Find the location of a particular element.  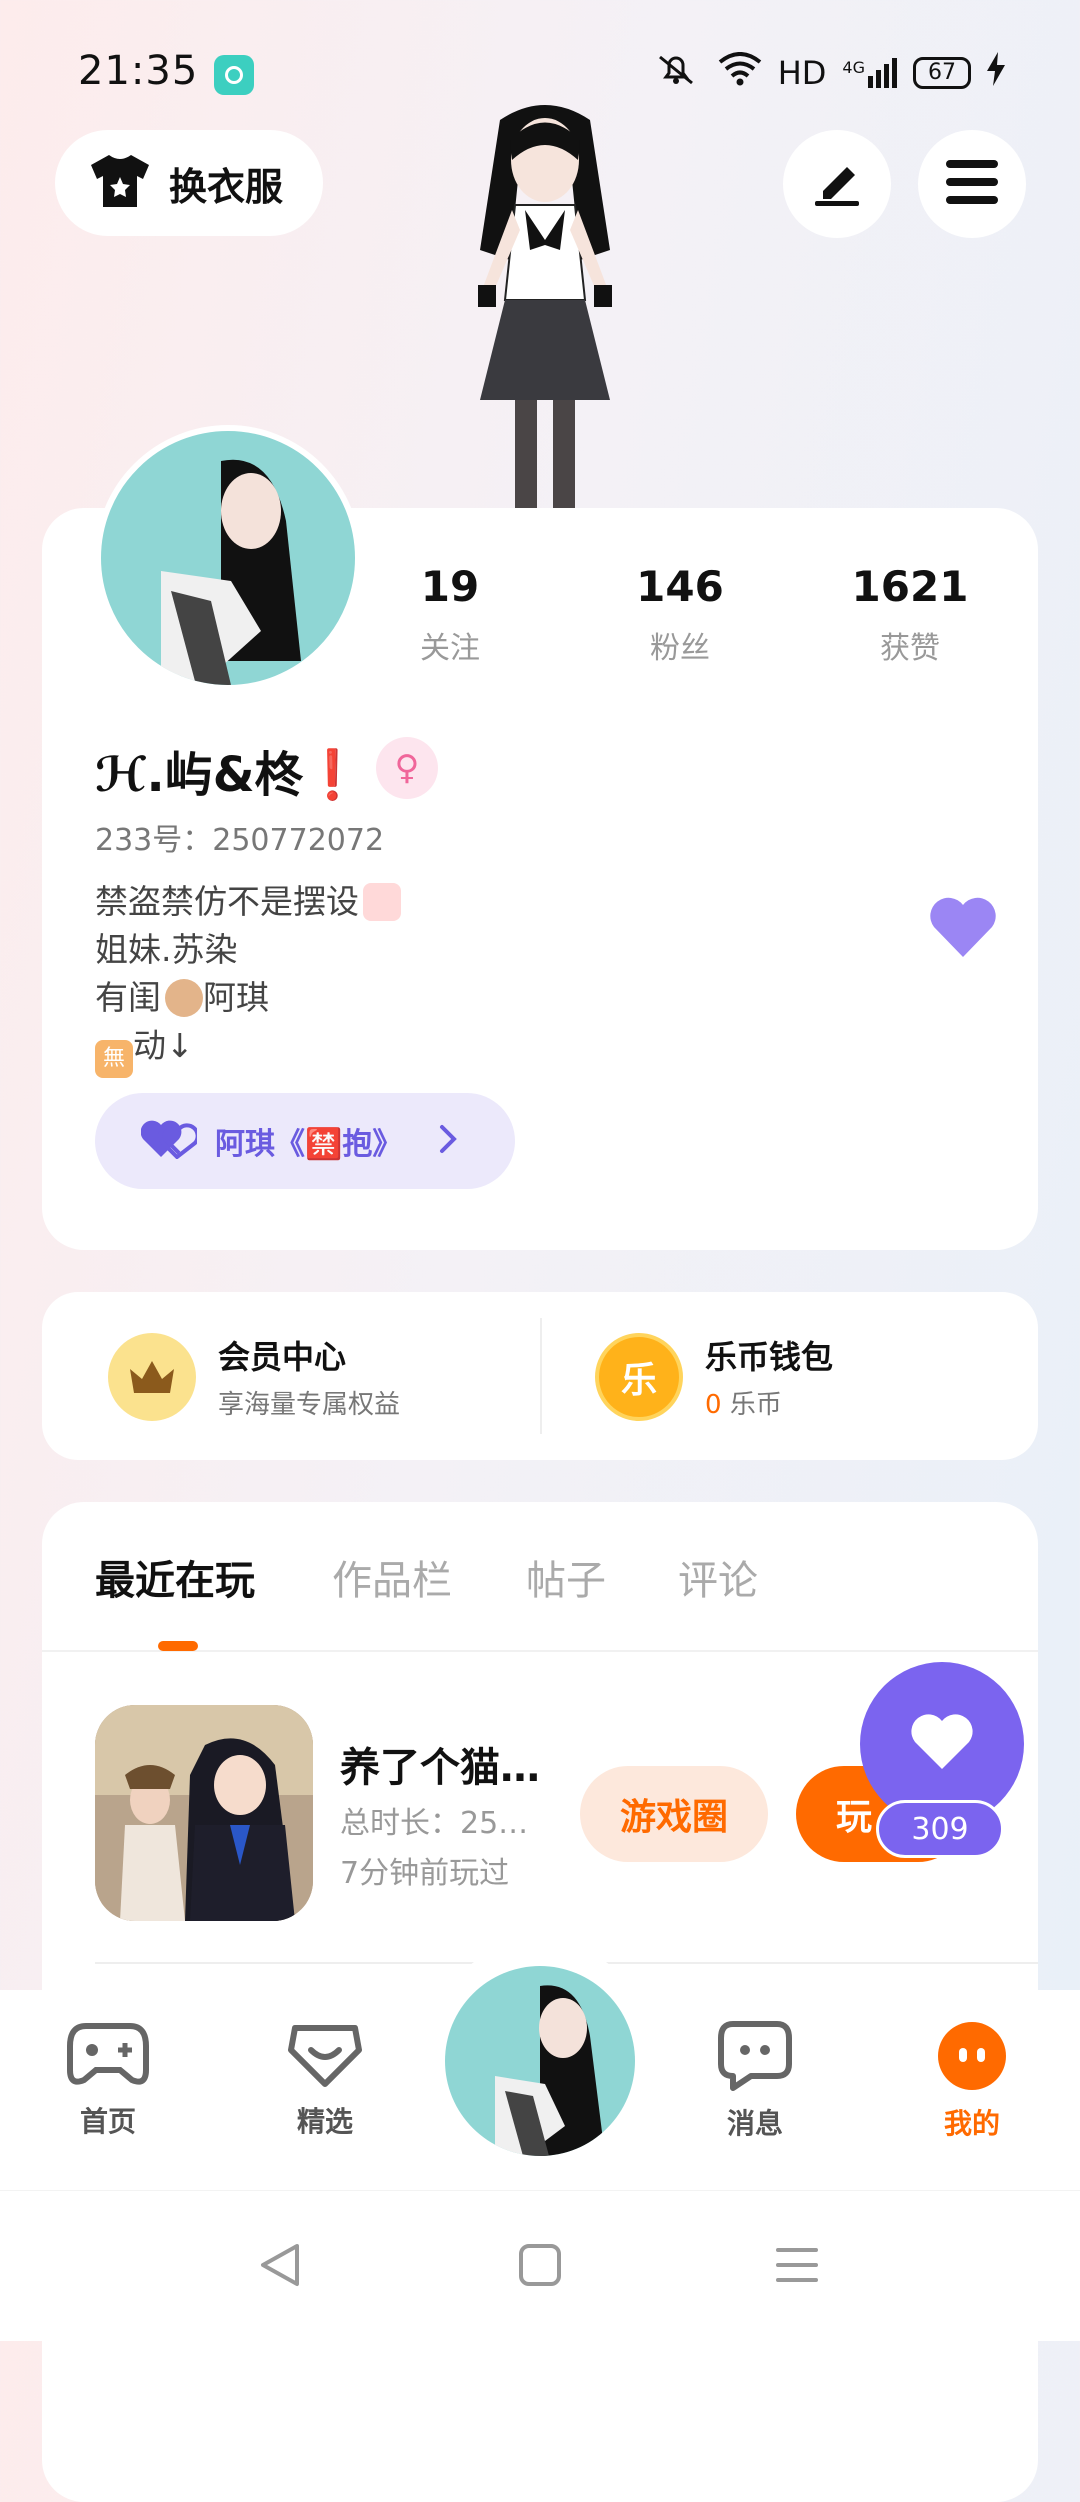

gamepad-icon is located at coordinates (108, 2058).